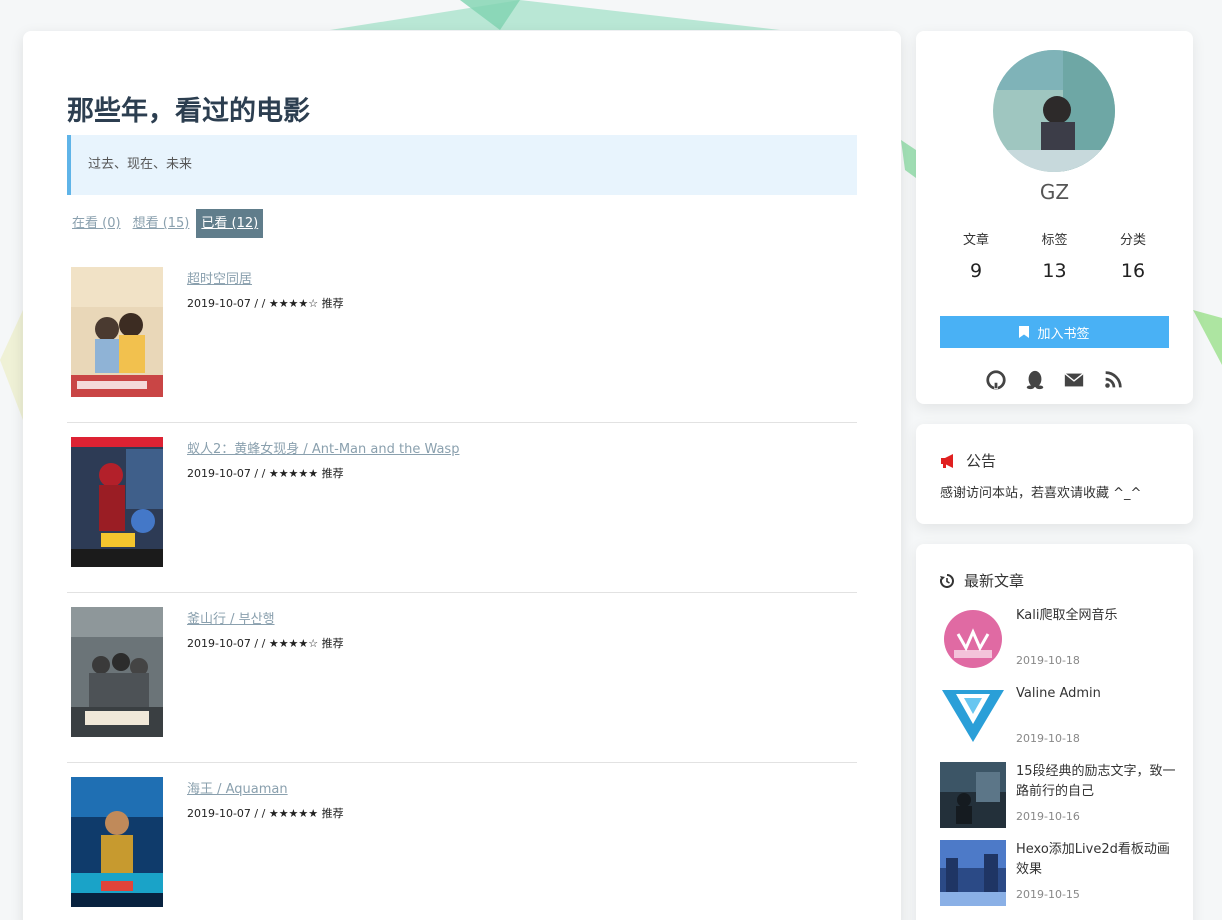 Image resolution: width=1222 pixels, height=920 pixels. What do you see at coordinates (230, 223) in the screenshot?
I see `tab-watched: 已看 (12)` at bounding box center [230, 223].